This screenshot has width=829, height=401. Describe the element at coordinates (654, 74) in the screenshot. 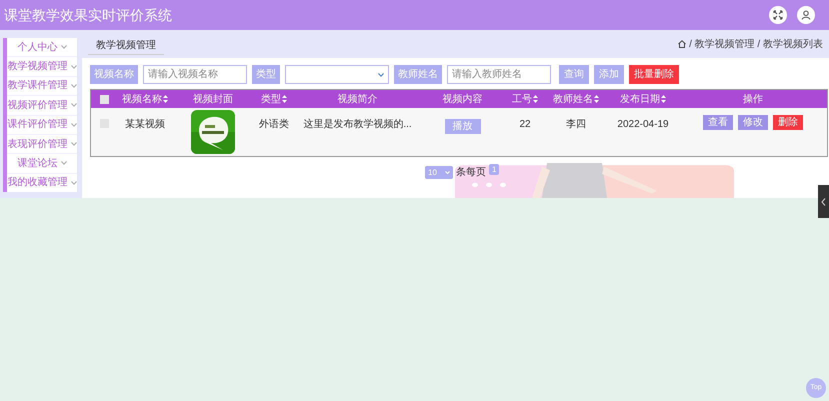

I see `toolbar-button: 批量删除` at that location.